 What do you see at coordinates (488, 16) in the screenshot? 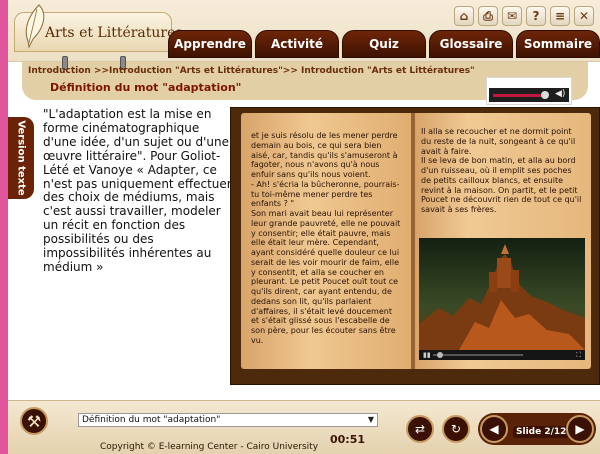
I see `print-icon: ⎙` at bounding box center [488, 16].